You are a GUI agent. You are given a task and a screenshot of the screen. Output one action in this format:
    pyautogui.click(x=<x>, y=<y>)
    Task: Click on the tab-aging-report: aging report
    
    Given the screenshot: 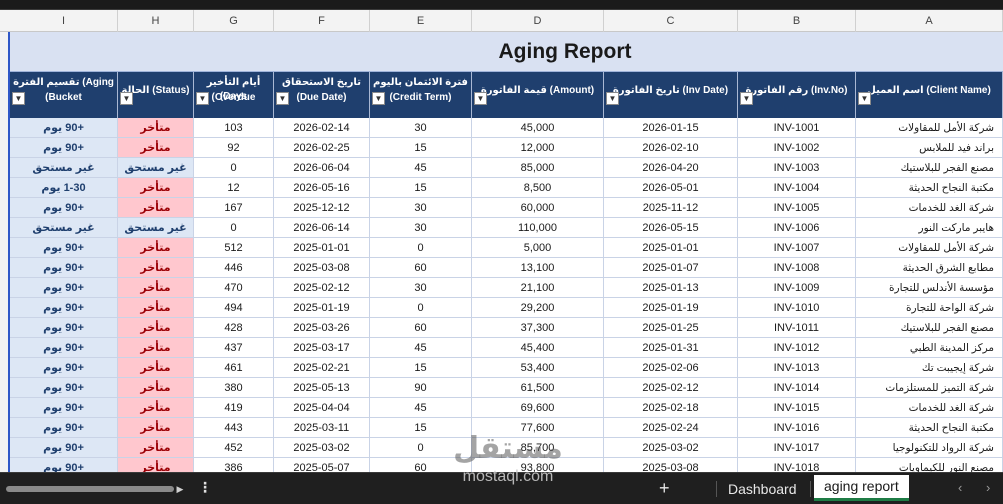 What is the action you would take?
    pyautogui.click(x=861, y=488)
    